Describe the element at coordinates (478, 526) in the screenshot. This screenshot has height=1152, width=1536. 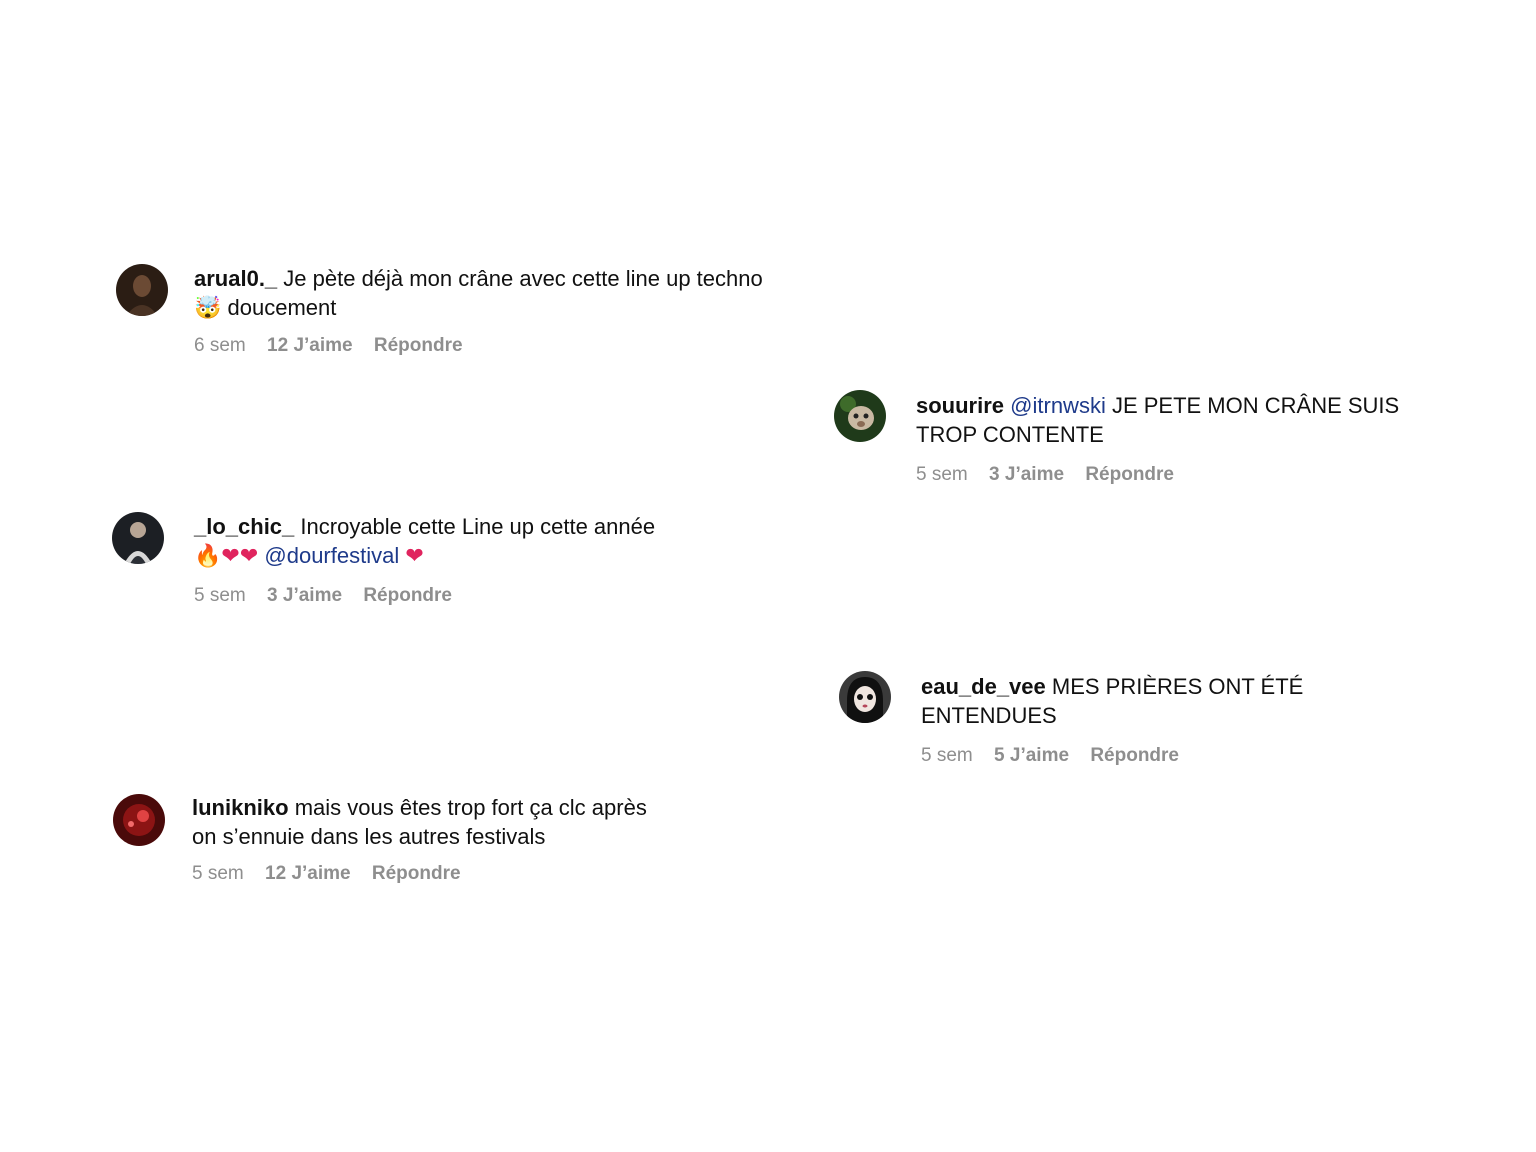
I see `comment-text: Incroyable cette Line up cette année` at that location.